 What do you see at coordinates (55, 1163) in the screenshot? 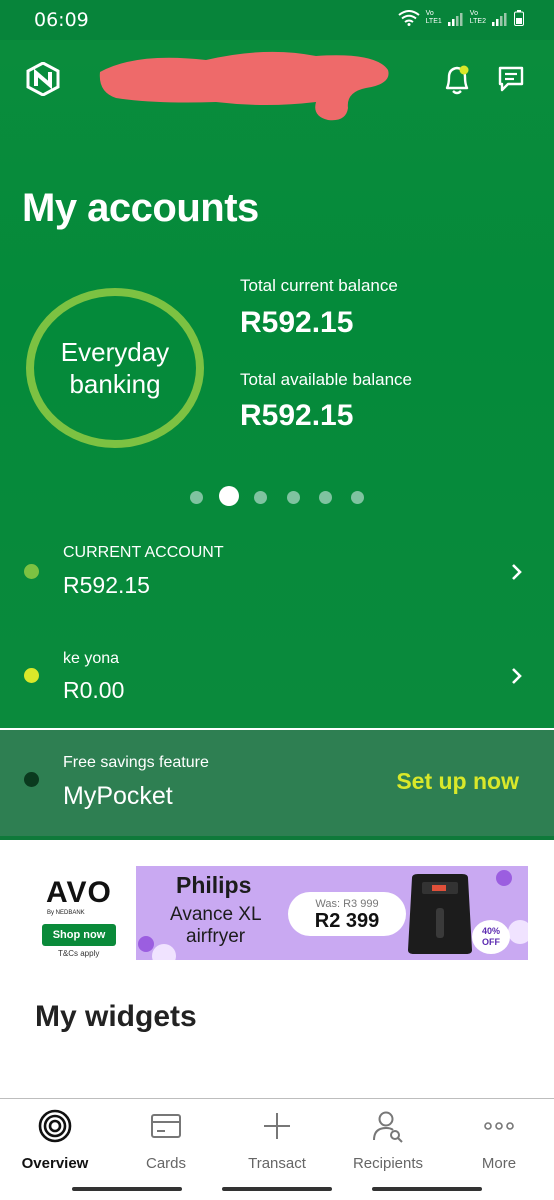
I see `tab-label: Overview` at bounding box center [55, 1163].